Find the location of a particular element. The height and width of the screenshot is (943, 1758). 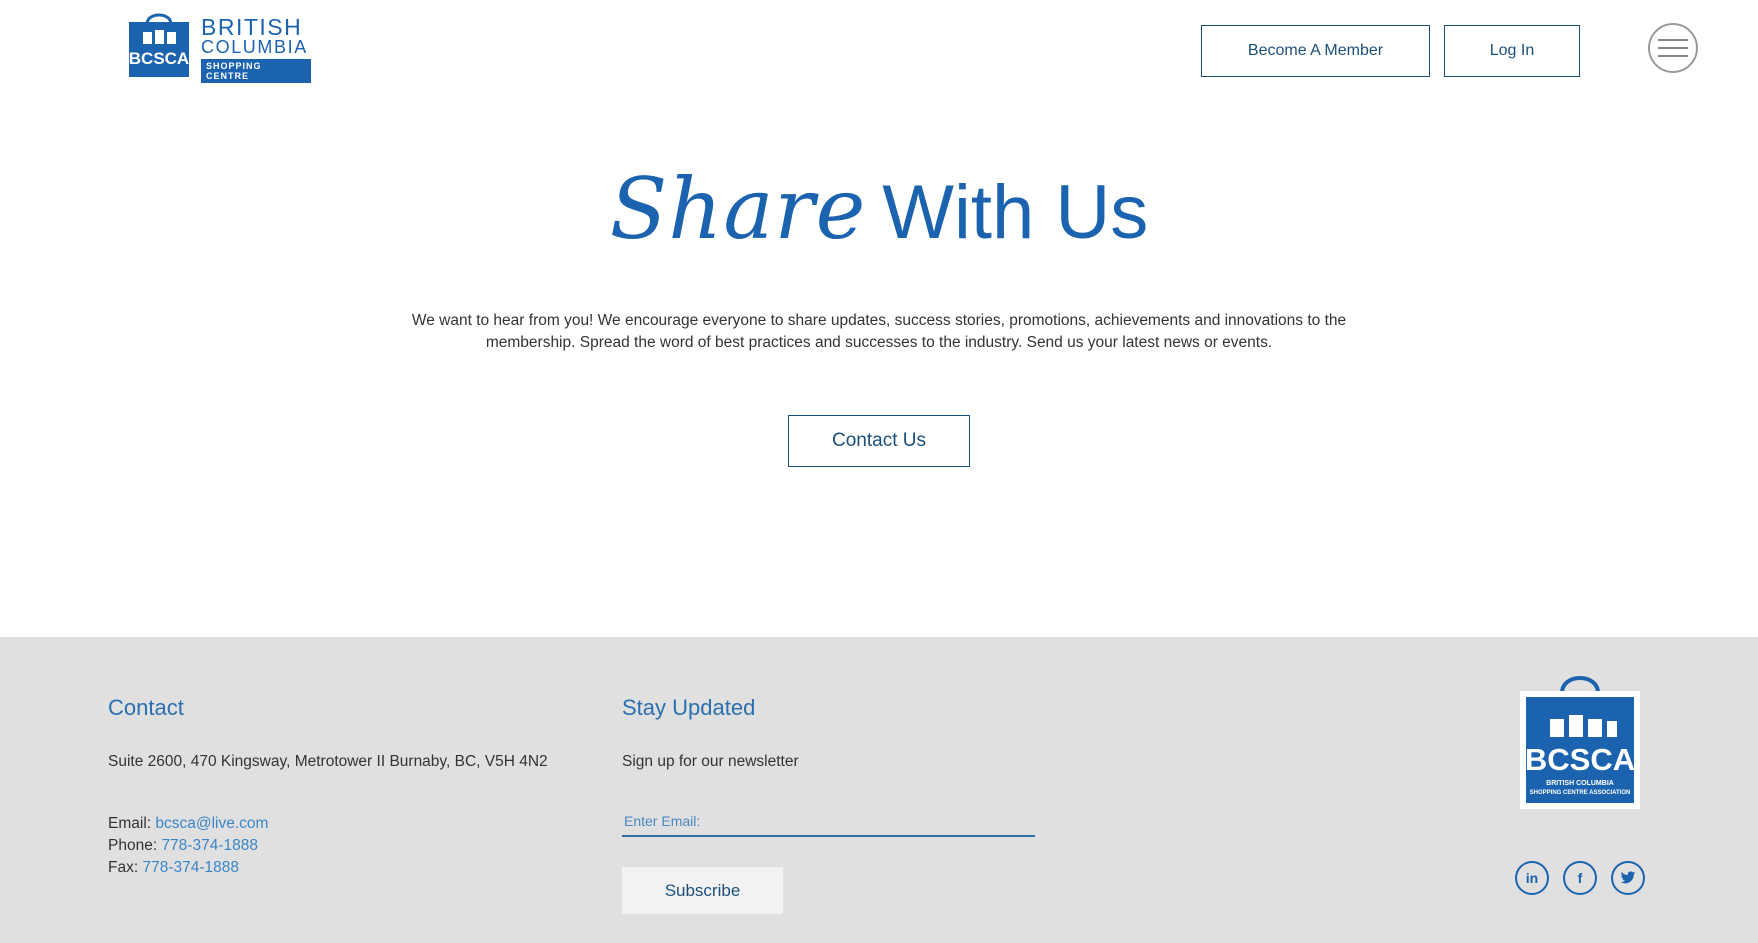

twitter-icon is located at coordinates (1628, 878).